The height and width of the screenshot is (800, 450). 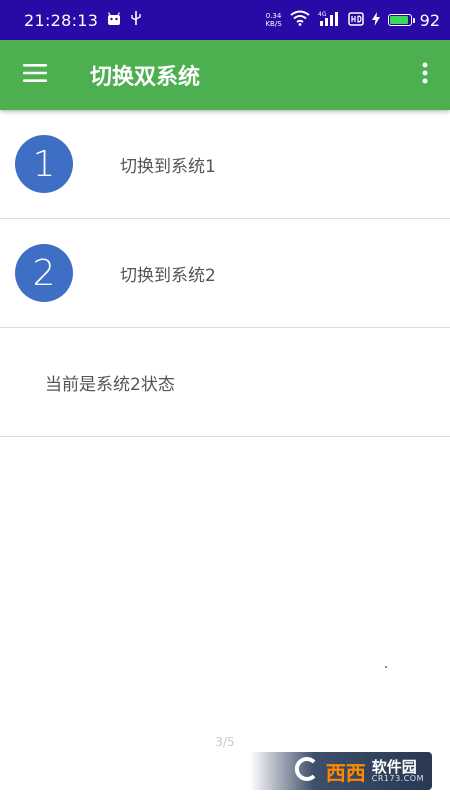 I want to click on battery-icon, so click(x=401, y=20).